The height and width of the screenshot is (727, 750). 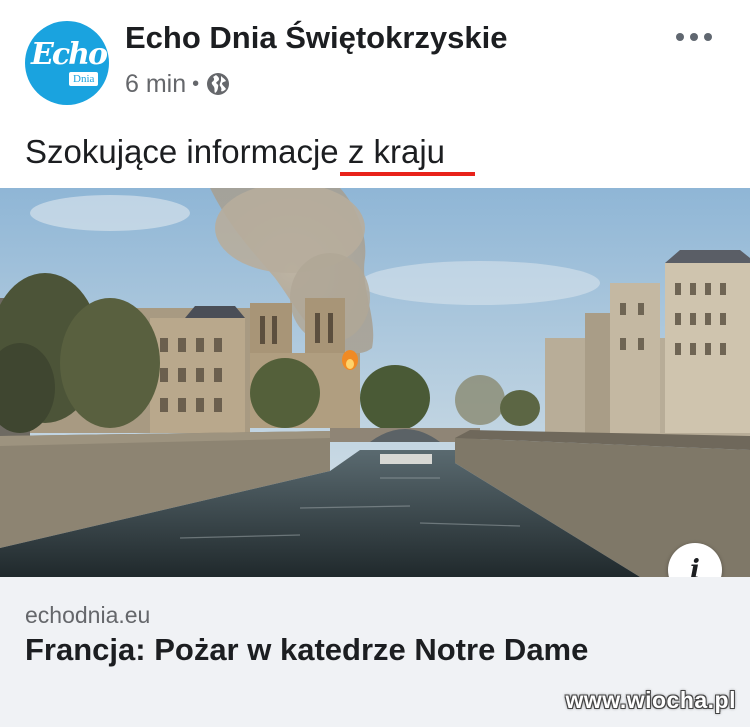 I want to click on red-underline-annotation, so click(x=407, y=174).